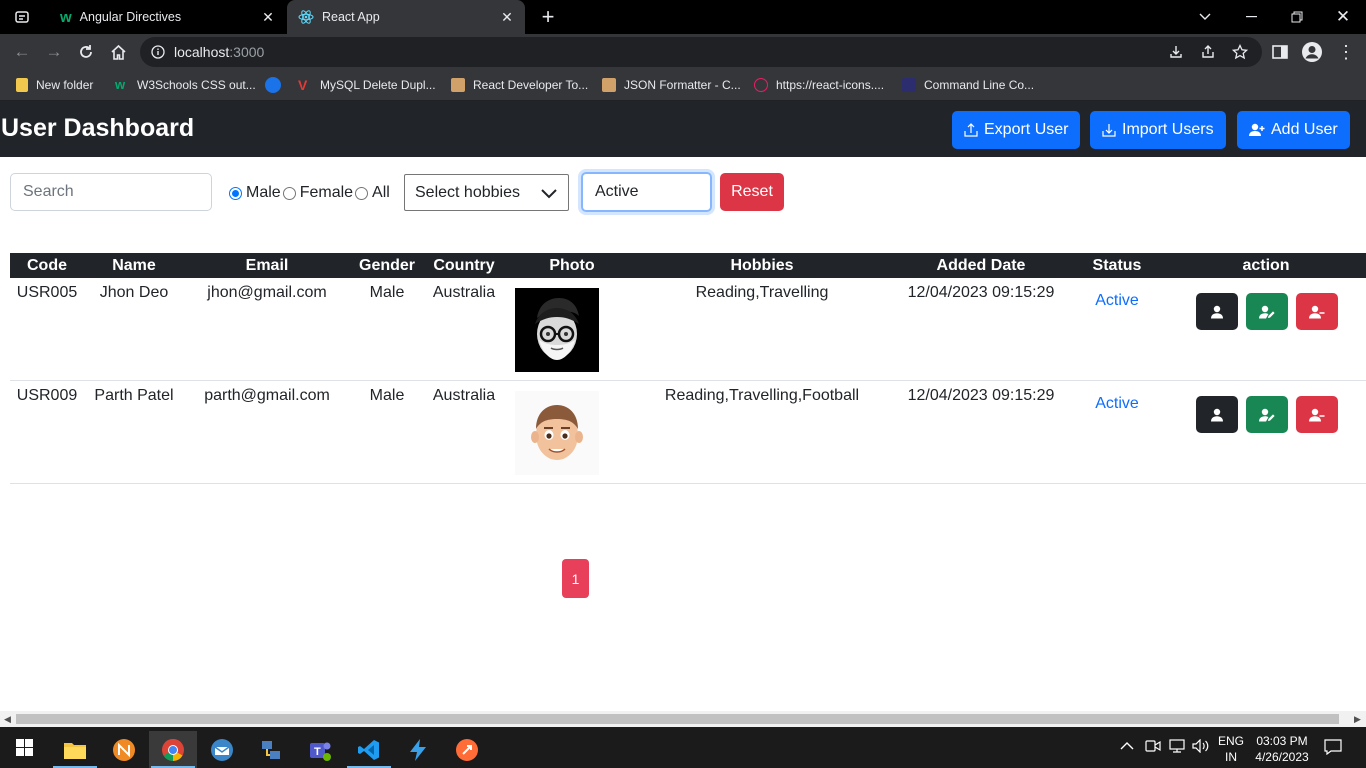 The image size is (1366, 768). I want to click on horizontal-scrollbar: ◀ ▶, so click(683, 719).